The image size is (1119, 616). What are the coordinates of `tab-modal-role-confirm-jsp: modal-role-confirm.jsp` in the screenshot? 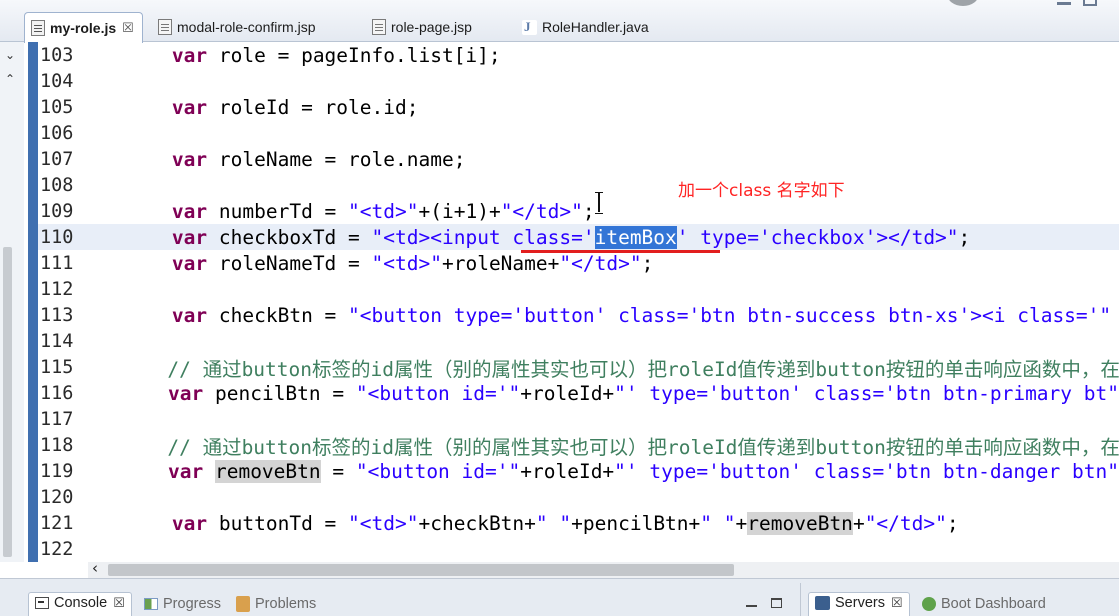 It's located at (237, 27).